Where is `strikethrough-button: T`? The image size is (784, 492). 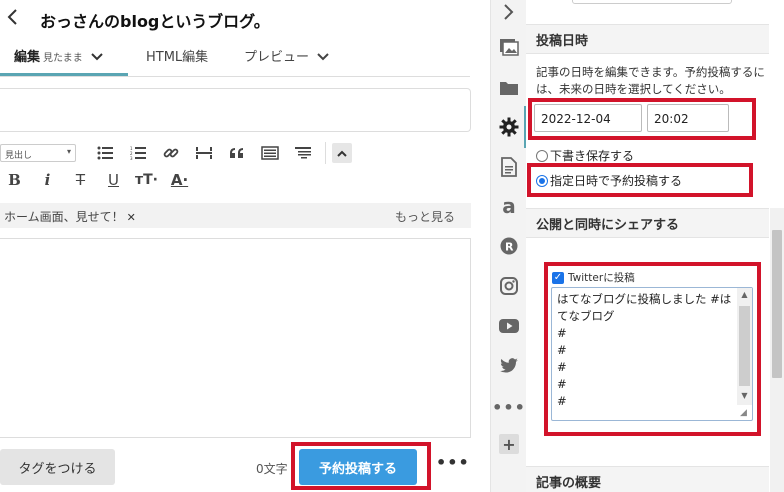 strikethrough-button: T is located at coordinates (80, 180).